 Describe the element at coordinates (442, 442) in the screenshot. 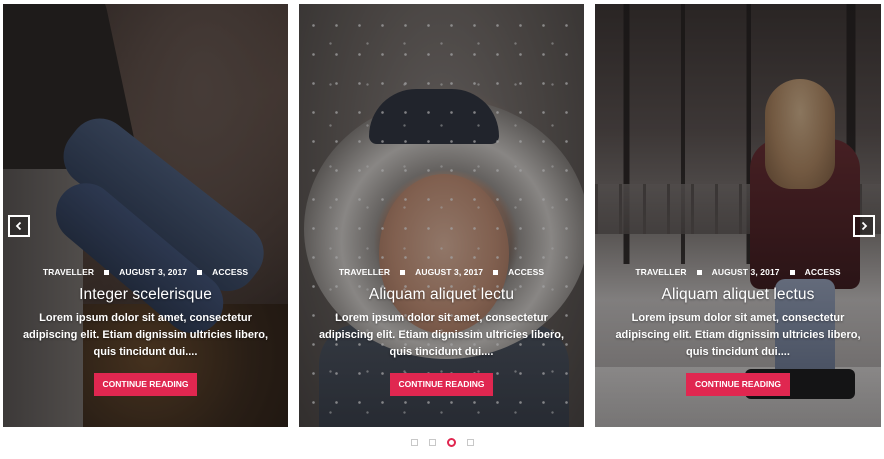

I see `carousel-pagination` at that location.